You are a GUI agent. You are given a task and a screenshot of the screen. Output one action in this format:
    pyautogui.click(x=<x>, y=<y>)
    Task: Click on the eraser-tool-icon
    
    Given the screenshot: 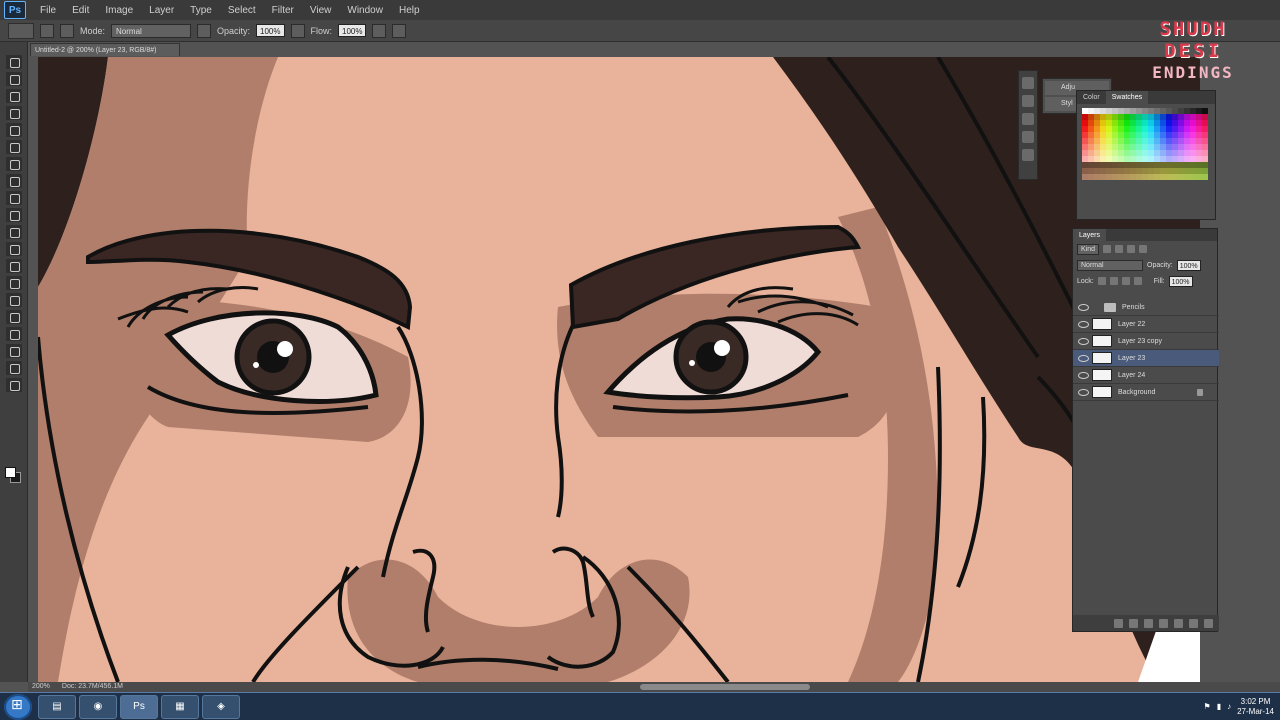 What is the action you would take?
    pyautogui.click(x=14, y=232)
    